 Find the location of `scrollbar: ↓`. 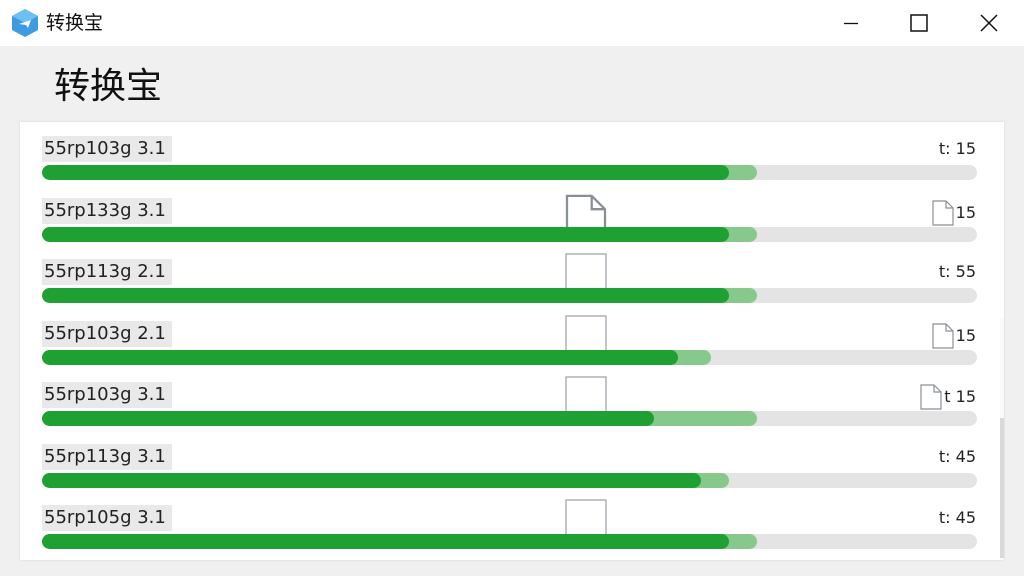

scrollbar: ↓ is located at coordinates (1002, 439).